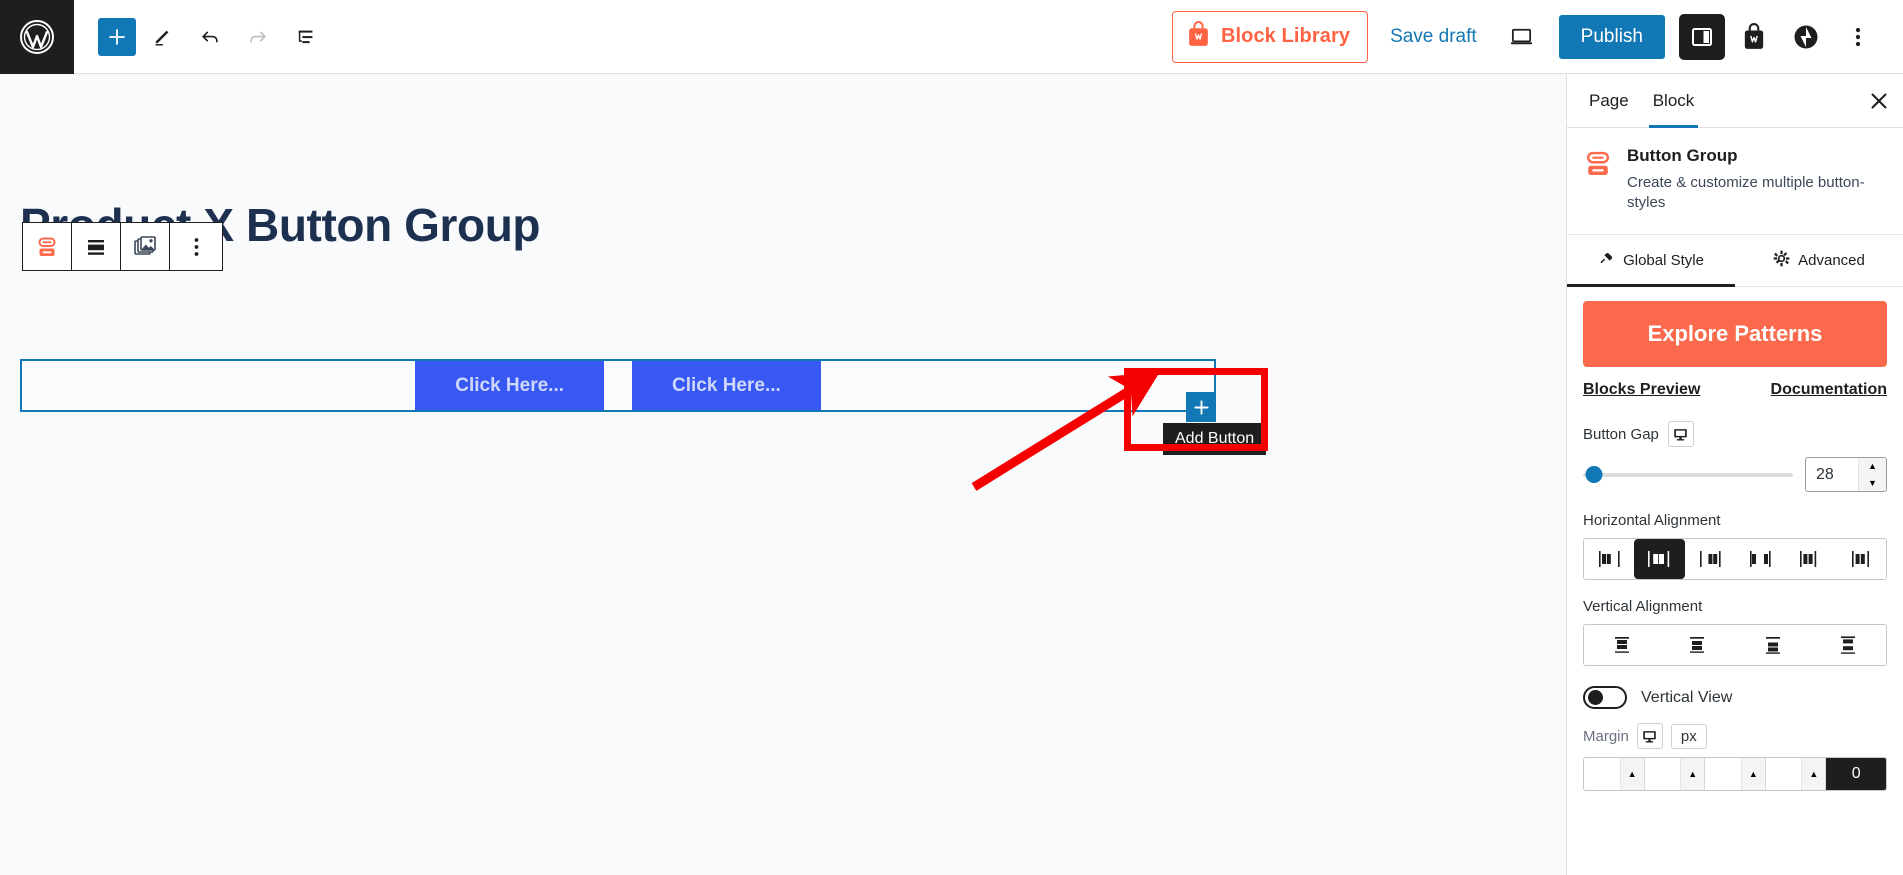  Describe the element at coordinates (1760, 559) in the screenshot. I see `halign-space-between-option` at that location.